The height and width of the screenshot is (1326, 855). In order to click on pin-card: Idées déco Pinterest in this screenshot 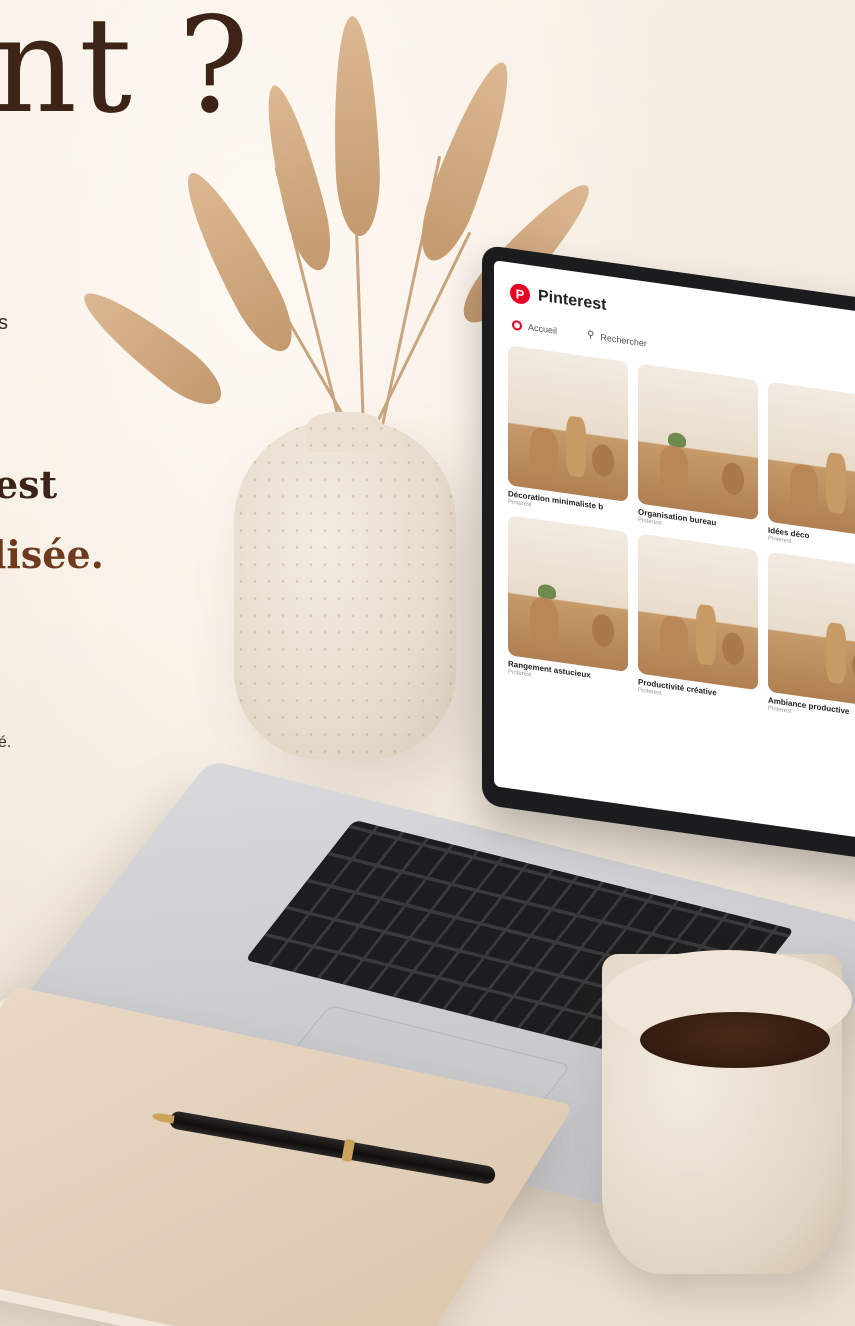, I will do `click(811, 470)`.